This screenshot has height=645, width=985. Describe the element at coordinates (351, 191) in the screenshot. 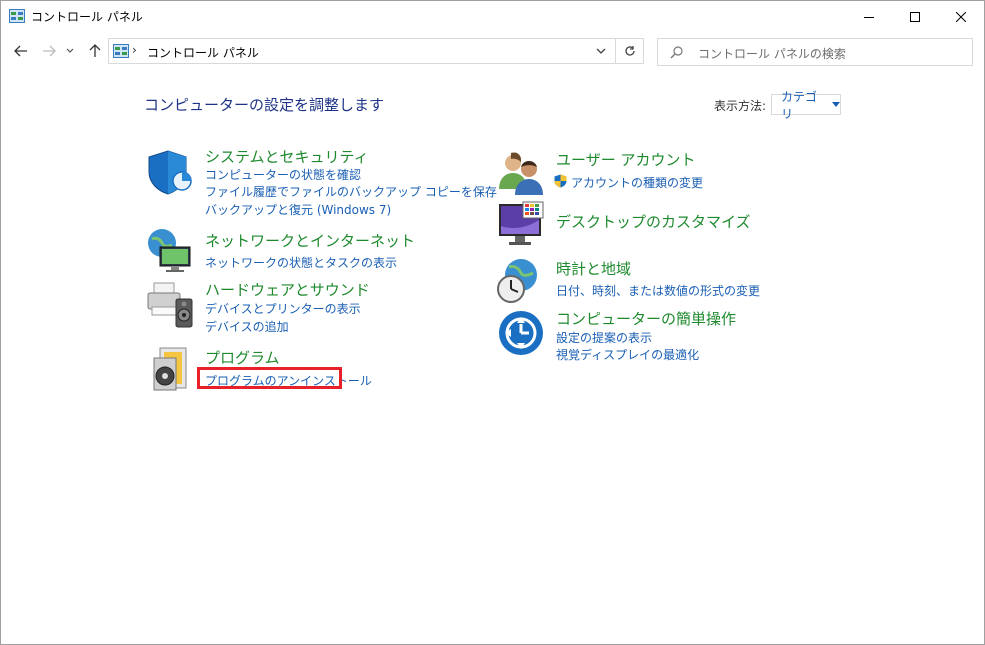

I see `link-file-history: ファイル履歴でファイルのバックアップ コピーを保存` at that location.